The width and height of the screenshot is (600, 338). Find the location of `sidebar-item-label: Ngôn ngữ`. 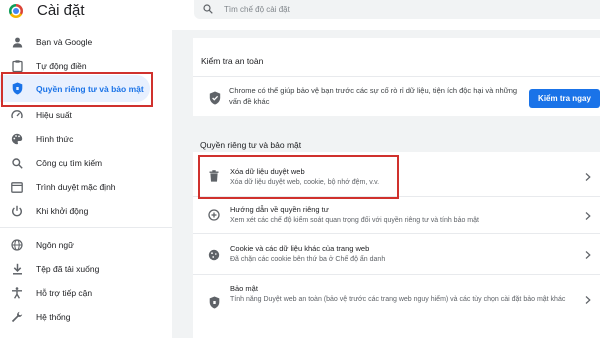

sidebar-item-label: Ngôn ngữ is located at coordinates (55, 245).